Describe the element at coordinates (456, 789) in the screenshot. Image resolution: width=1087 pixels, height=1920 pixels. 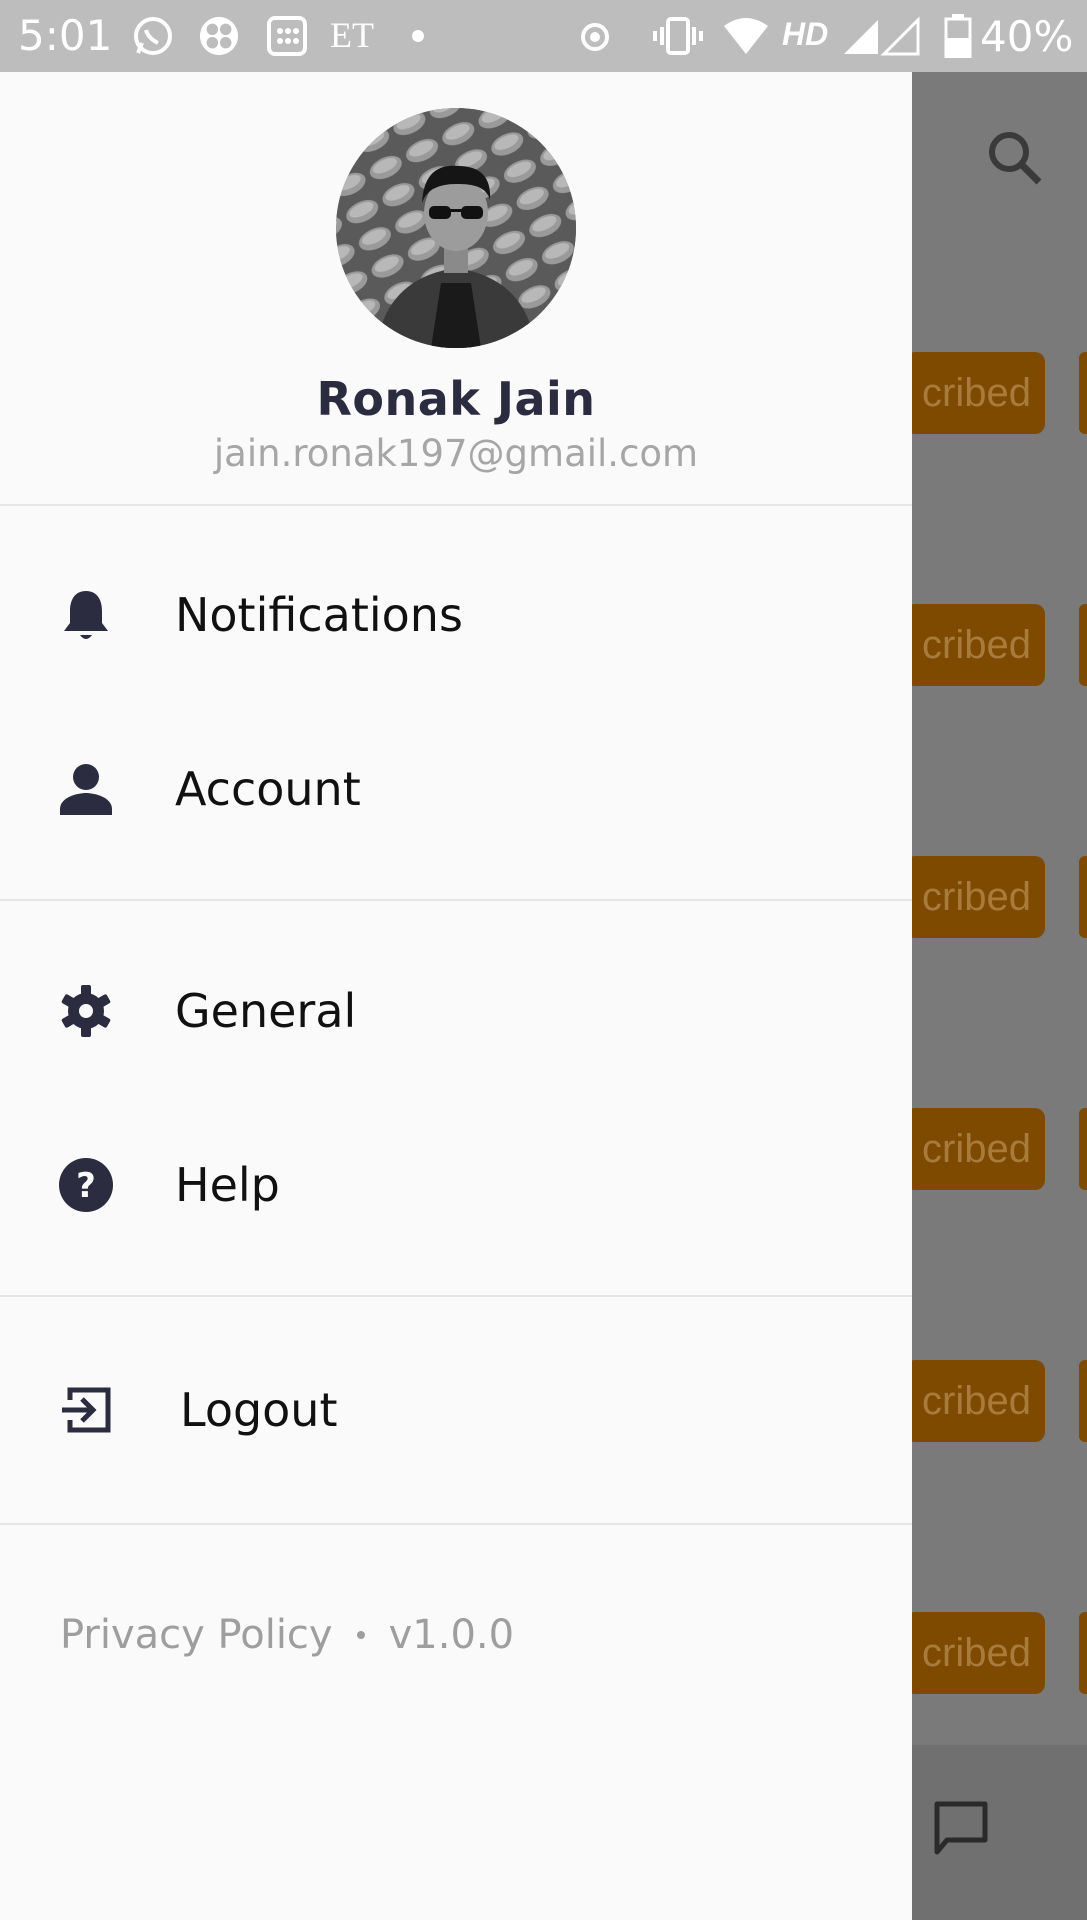
I see `menu-item-account: Account` at that location.